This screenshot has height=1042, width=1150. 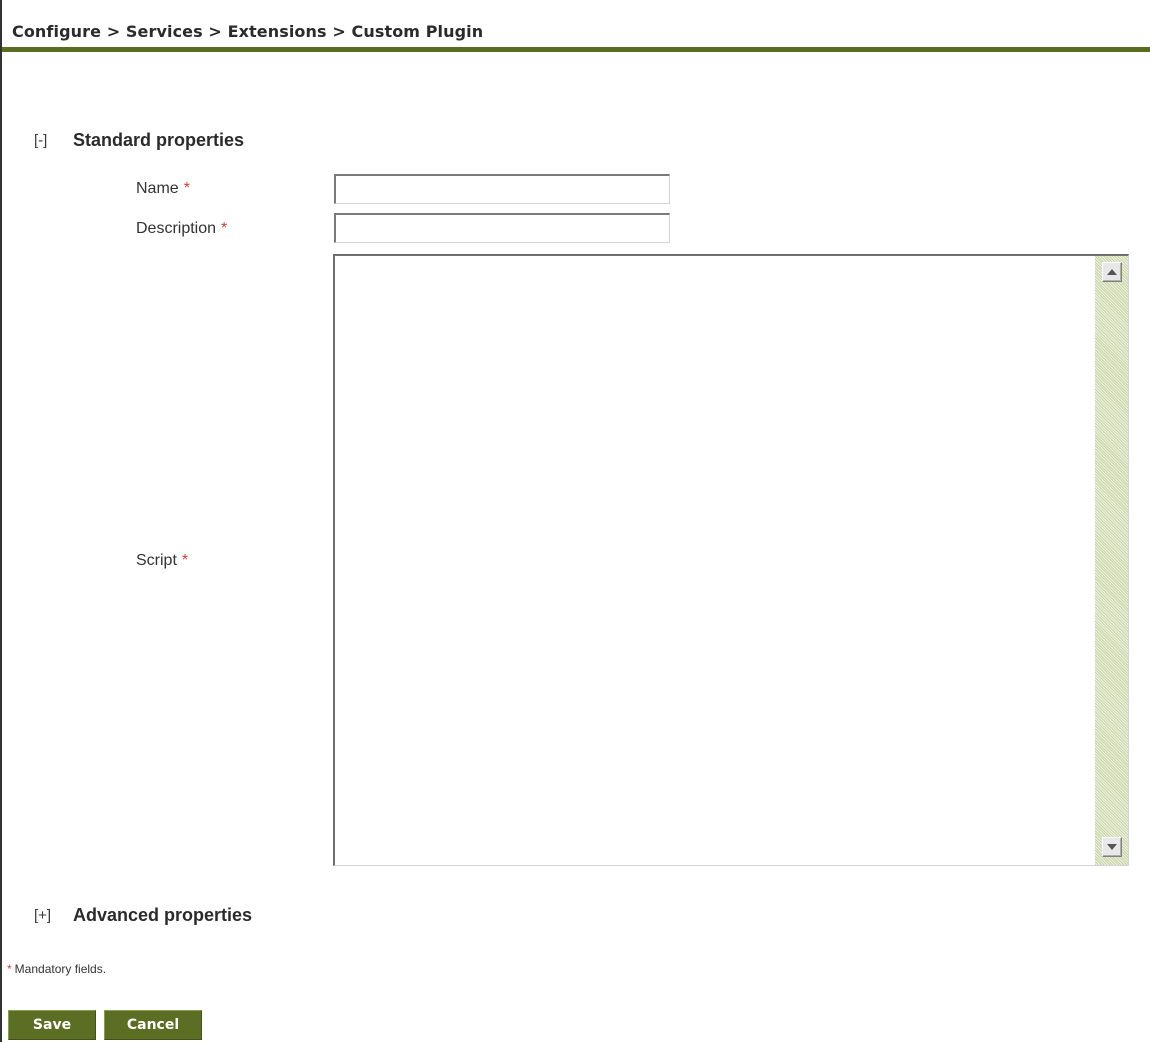 I want to click on header-divider, so click(x=576, y=49).